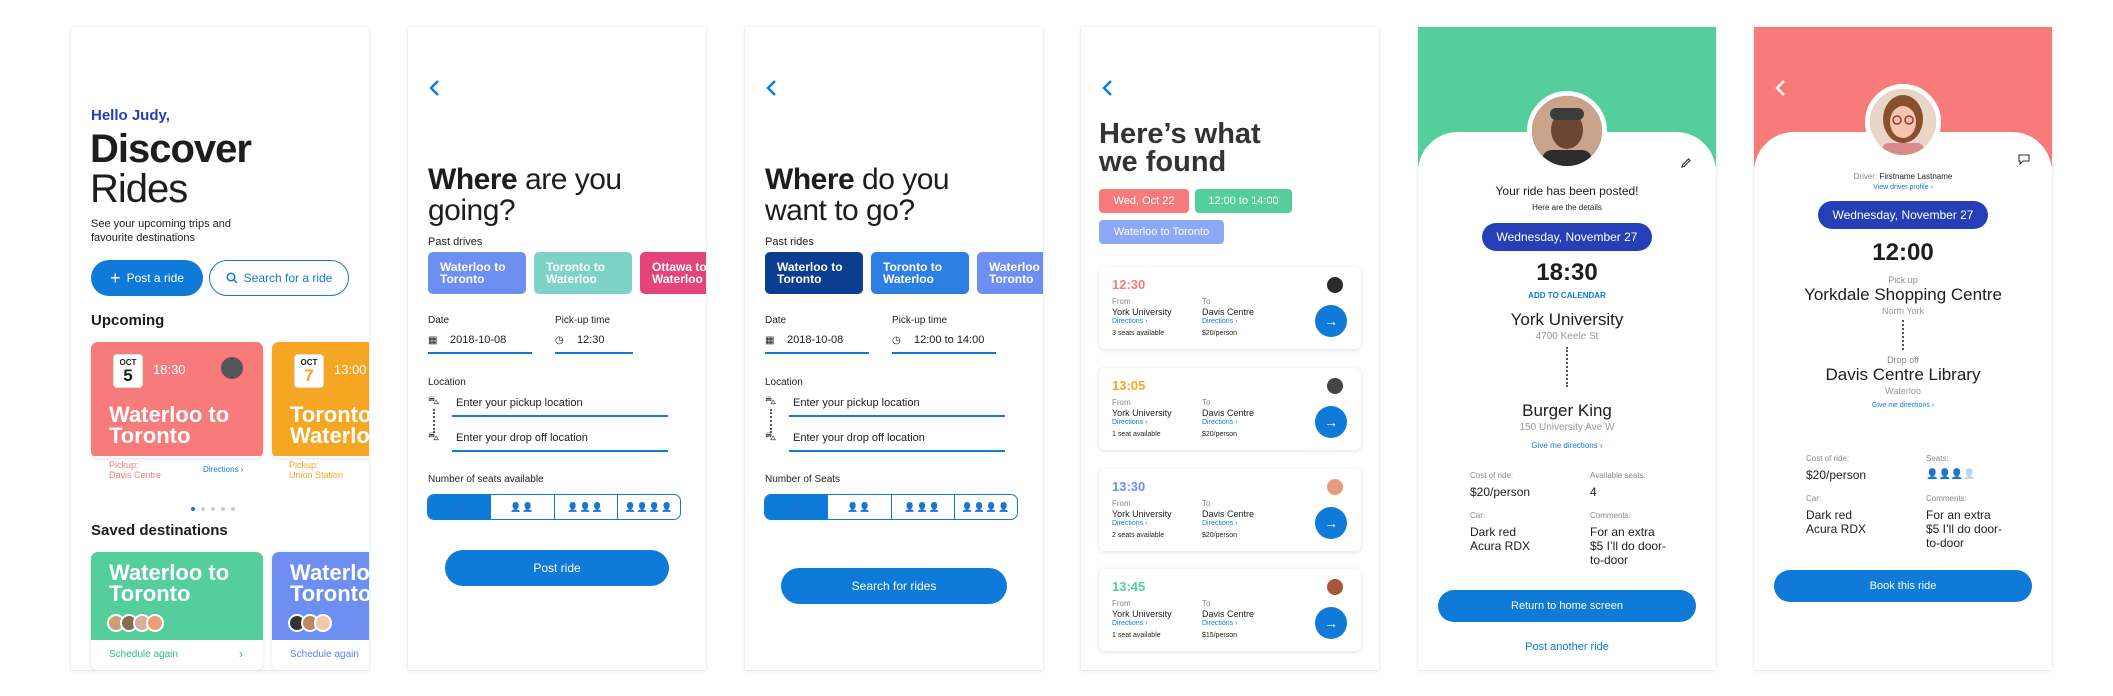 This screenshot has width=2113, height=696. What do you see at coordinates (320, 611) in the screenshot?
I see `saved-card: Waterloo to Toronto Schedule again` at bounding box center [320, 611].